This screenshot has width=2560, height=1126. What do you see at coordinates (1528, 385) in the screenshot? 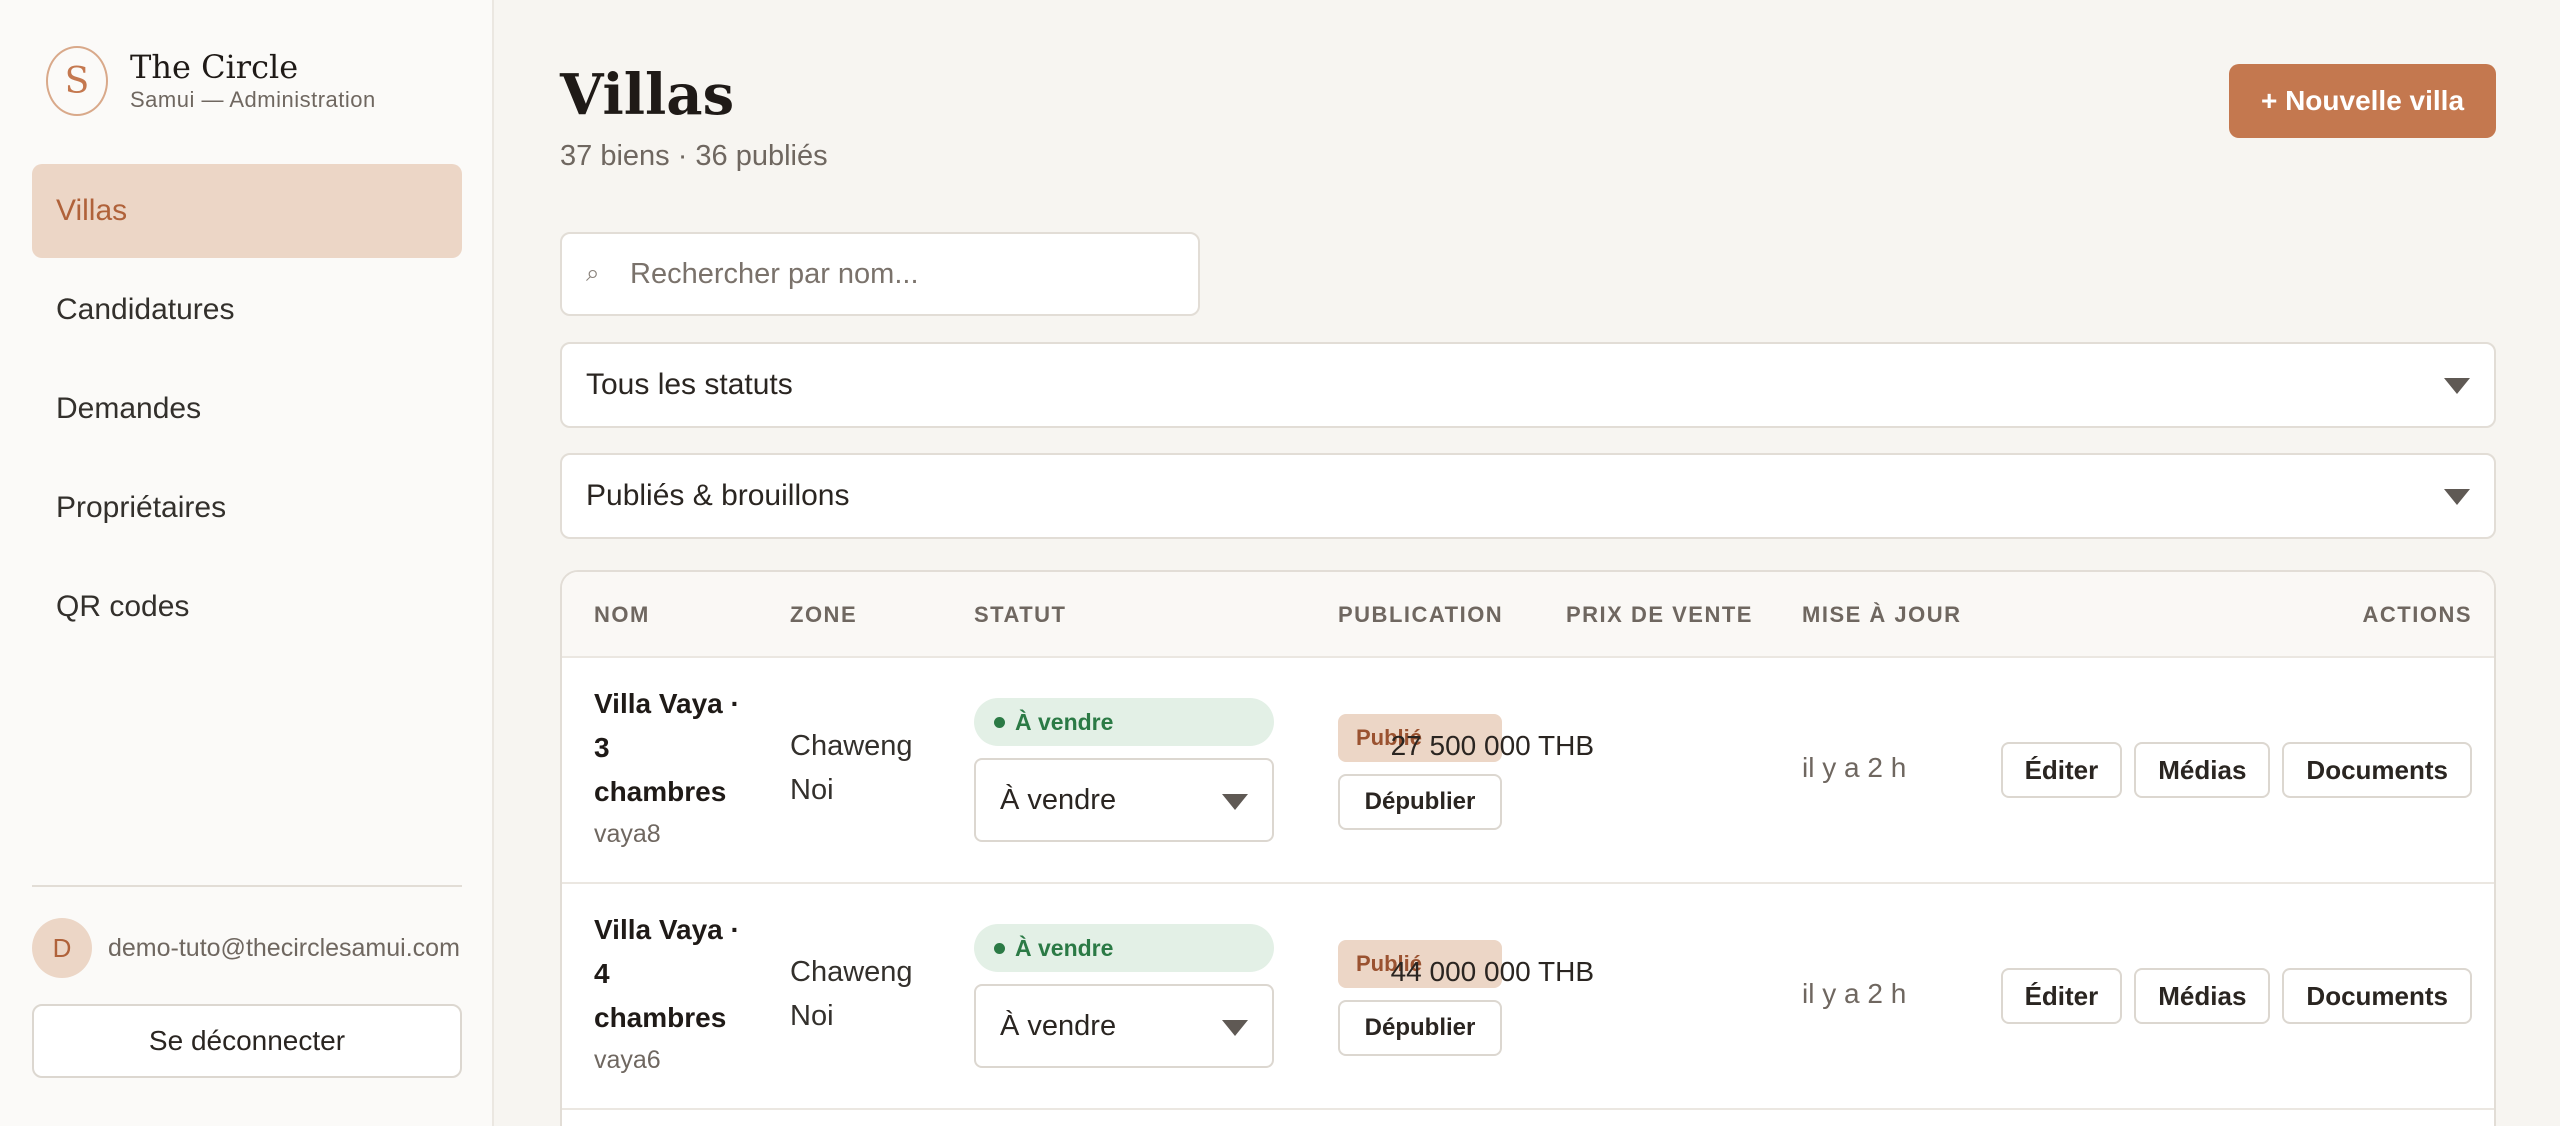
I see `status-filter-select: Tous les statuts` at bounding box center [1528, 385].